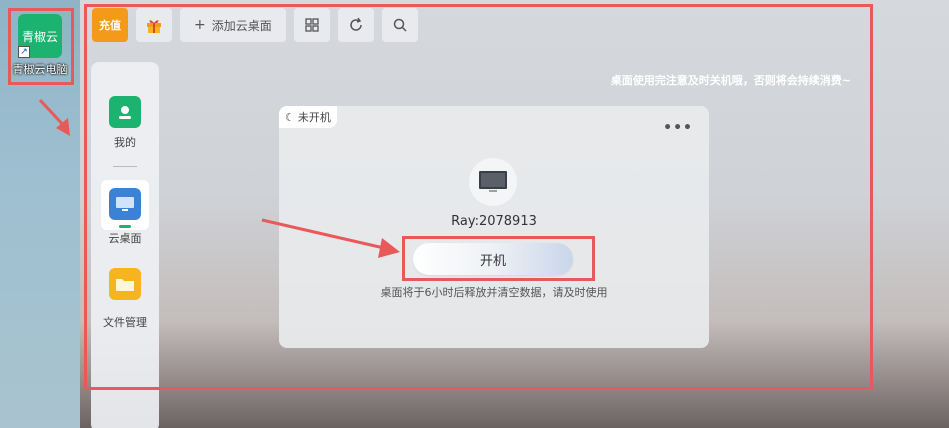 Image resolution: width=949 pixels, height=428 pixels. I want to click on highlight-box-power-on, so click(498, 258).